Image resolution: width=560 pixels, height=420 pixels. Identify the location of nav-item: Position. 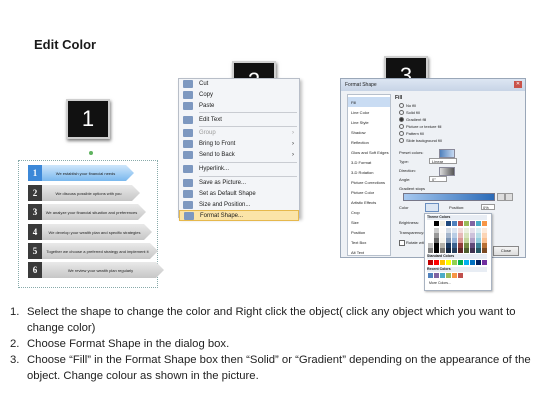
(369, 232).